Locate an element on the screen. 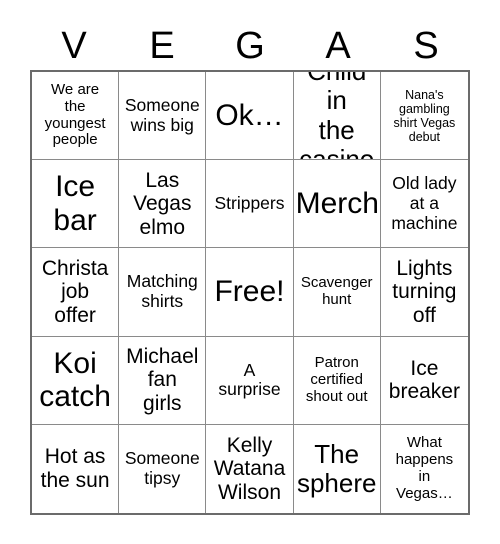  bingo-cell-label: Child in the casino is located at coordinates (337, 116).